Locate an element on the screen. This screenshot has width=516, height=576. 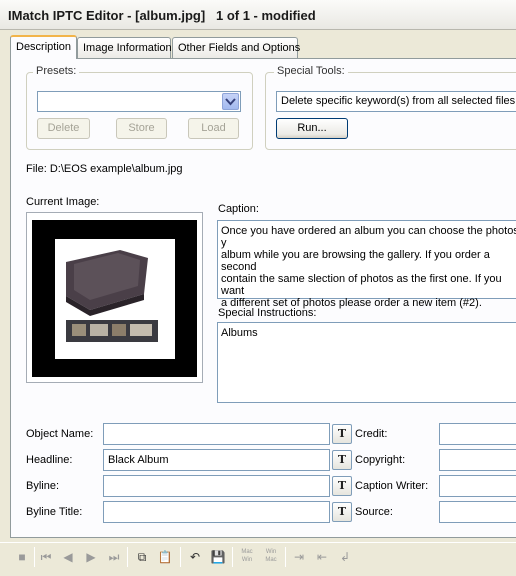
caption-writer-field is located at coordinates (477, 486).